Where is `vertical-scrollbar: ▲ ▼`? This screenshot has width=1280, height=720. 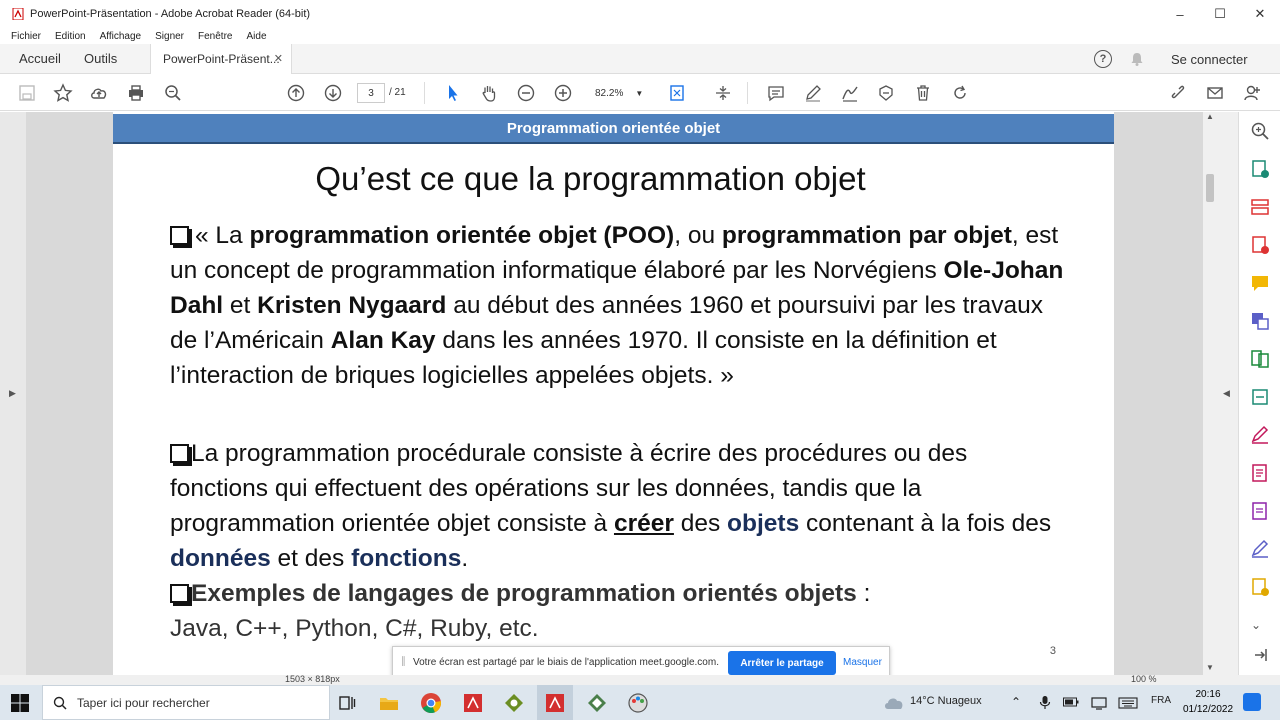
vertical-scrollbar: ▲ ▼ is located at coordinates (1210, 393).